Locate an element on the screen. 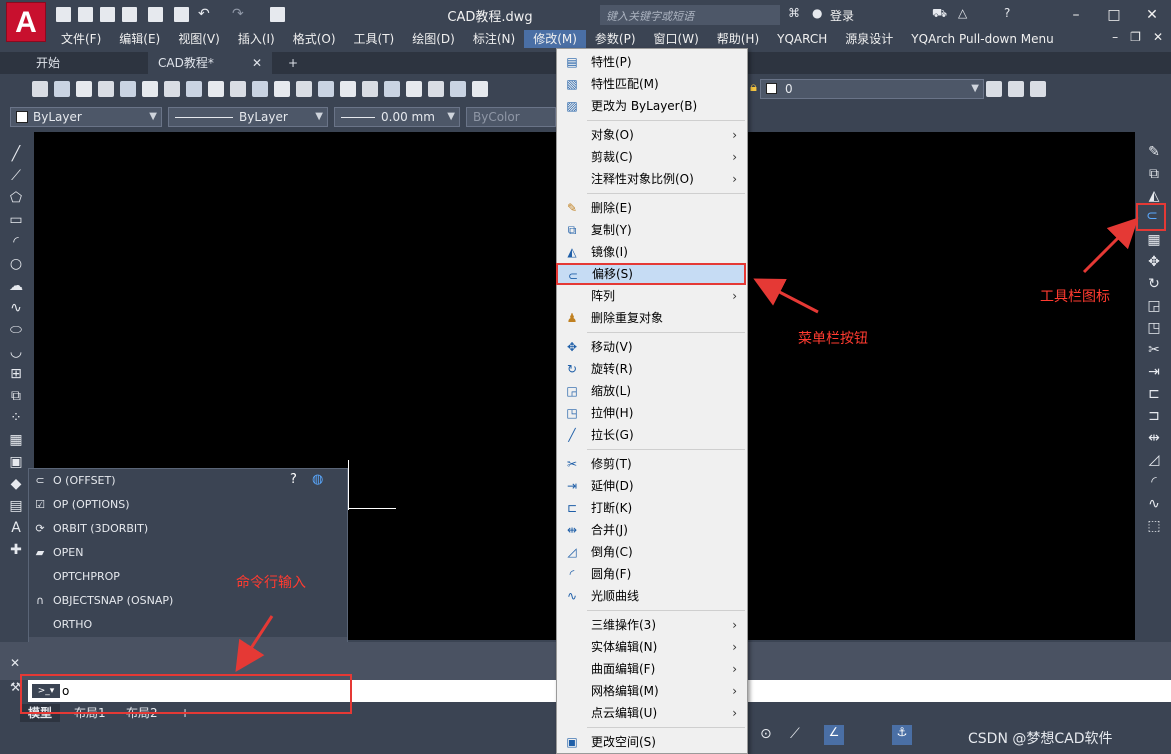  toolbar-arrow is located at coordinates (1110, 245).